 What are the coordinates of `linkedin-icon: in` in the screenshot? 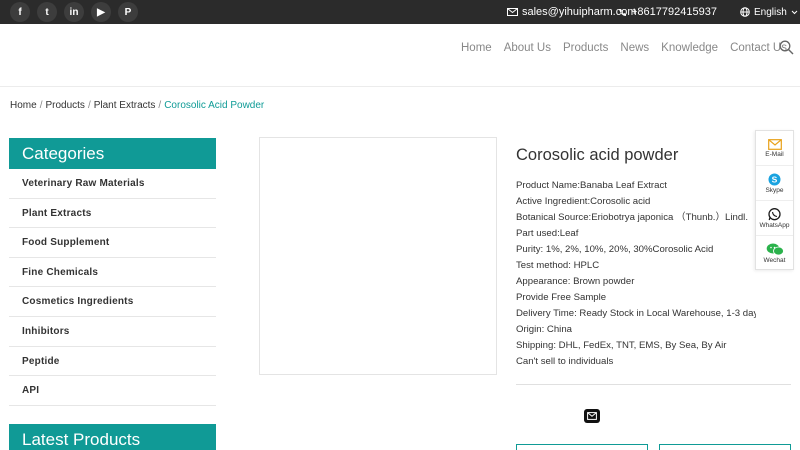 It's located at (74, 12).